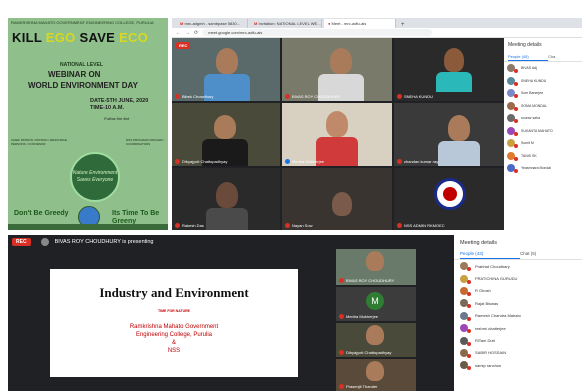 This screenshot has width=582, height=391. What do you see at coordinates (518, 278) in the screenshot?
I see `participant-row: PRATICHINA GURUDU` at bounding box center [518, 278].